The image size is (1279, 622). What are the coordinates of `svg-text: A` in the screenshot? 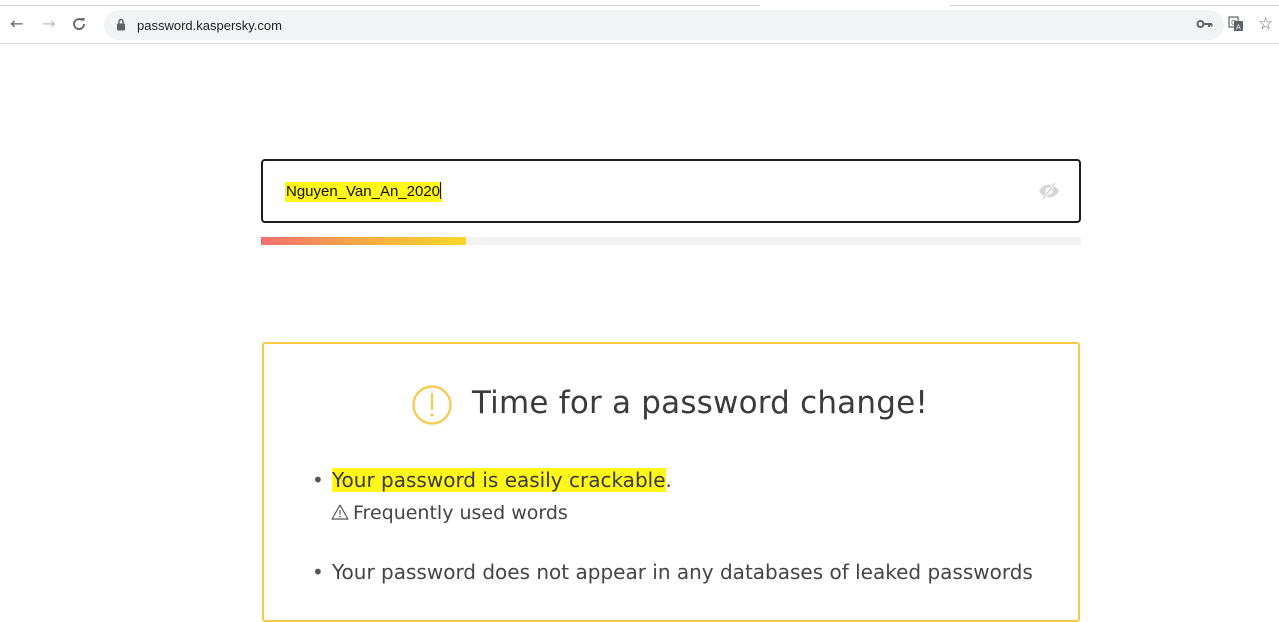 It's located at (1238, 28).